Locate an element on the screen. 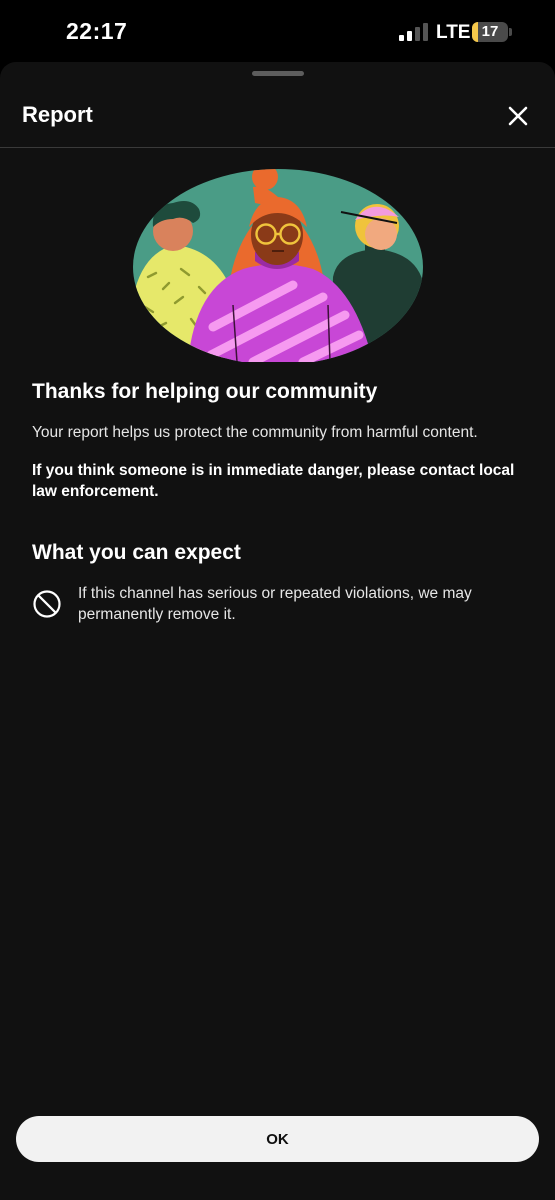  close-button is located at coordinates (518, 116).